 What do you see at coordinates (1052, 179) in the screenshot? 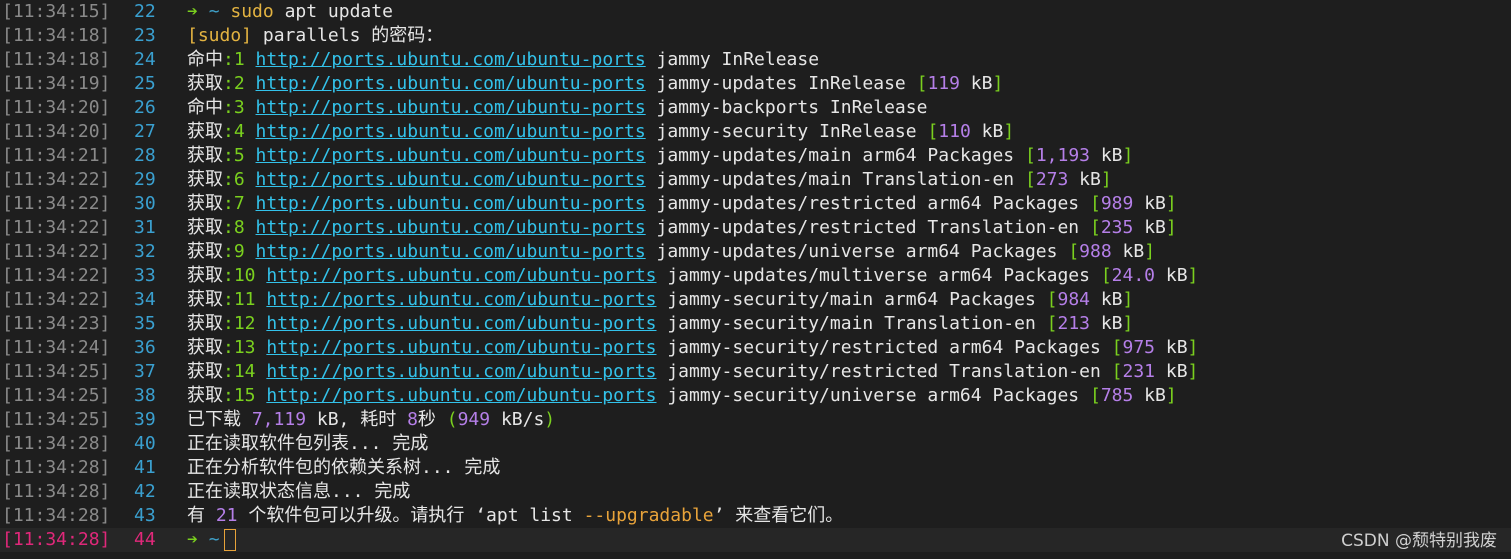
I see `size-value: 273` at bounding box center [1052, 179].